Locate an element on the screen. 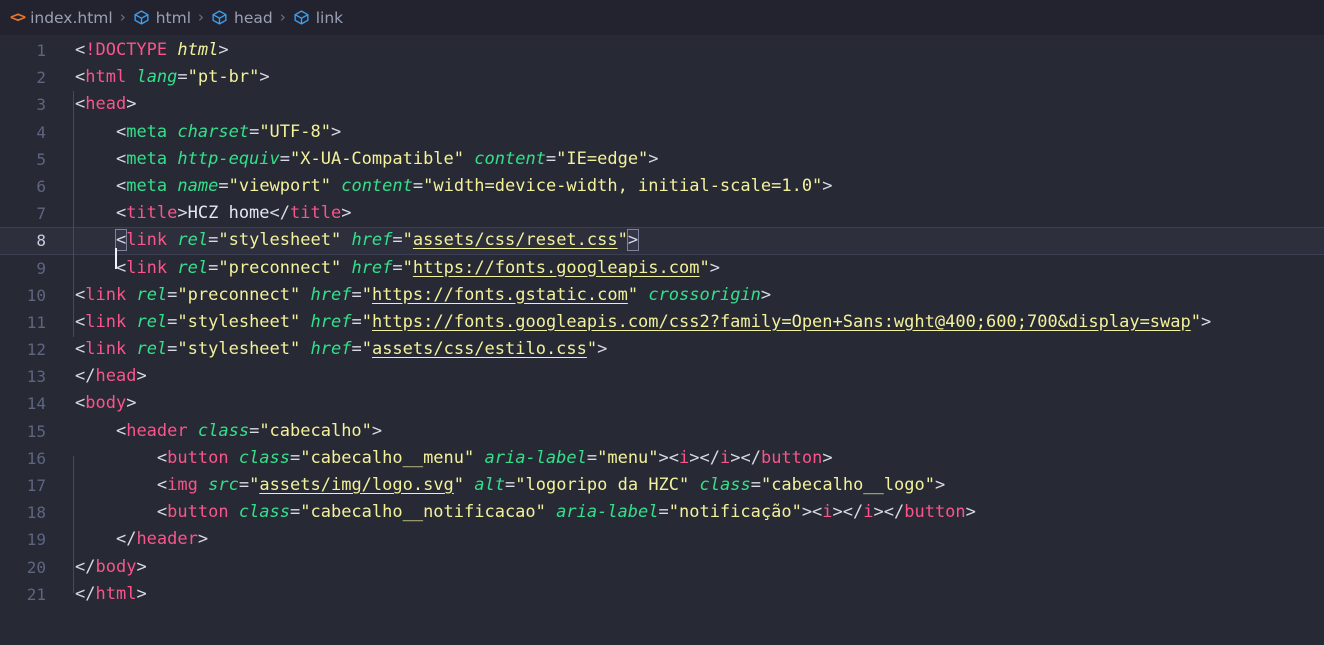  line-content: <head> is located at coordinates (685, 104).